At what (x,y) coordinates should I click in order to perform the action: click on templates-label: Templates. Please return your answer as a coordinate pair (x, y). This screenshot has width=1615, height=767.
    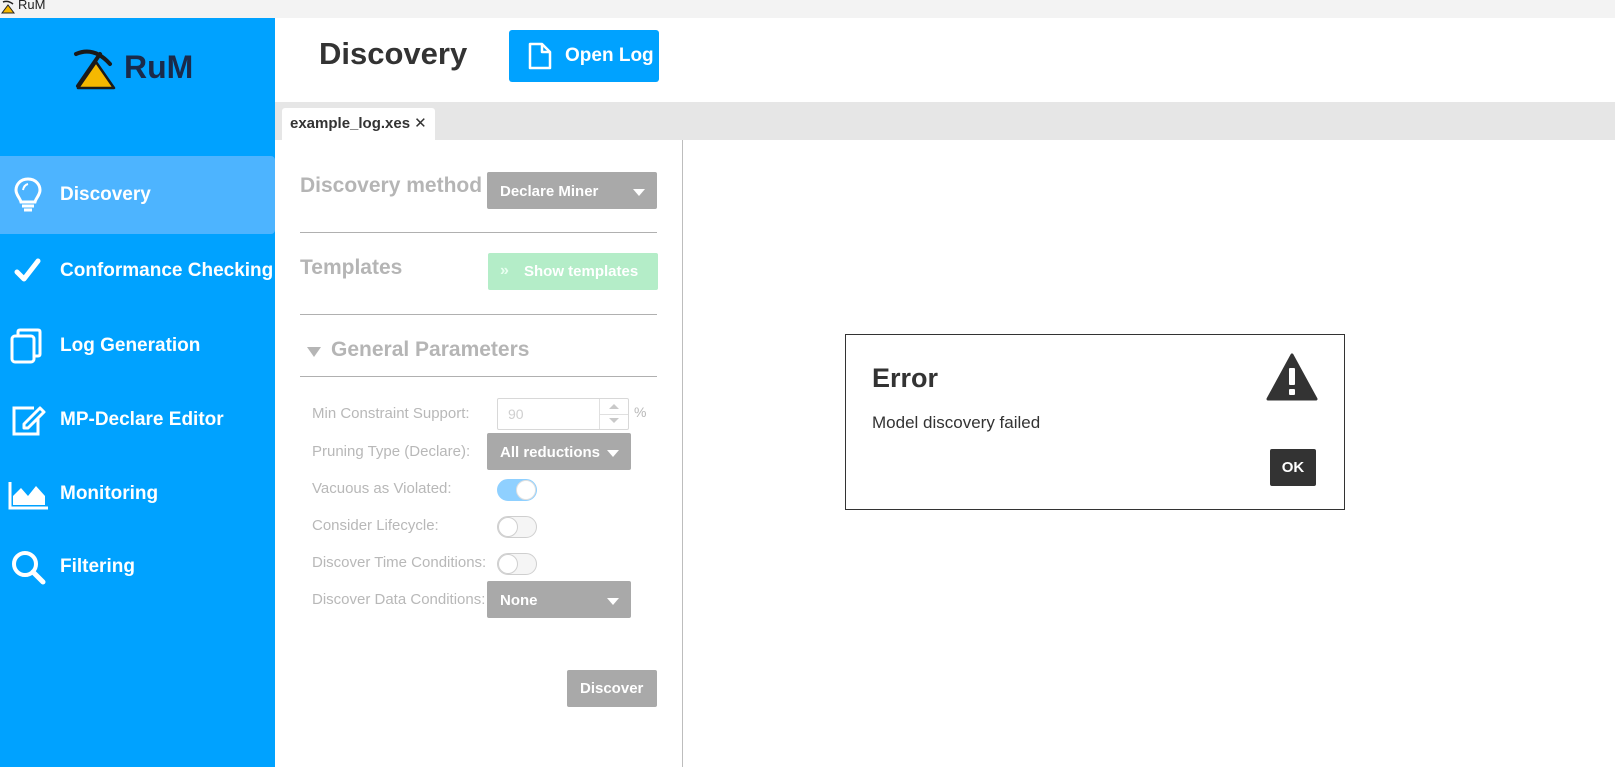
    Looking at the image, I should click on (351, 267).